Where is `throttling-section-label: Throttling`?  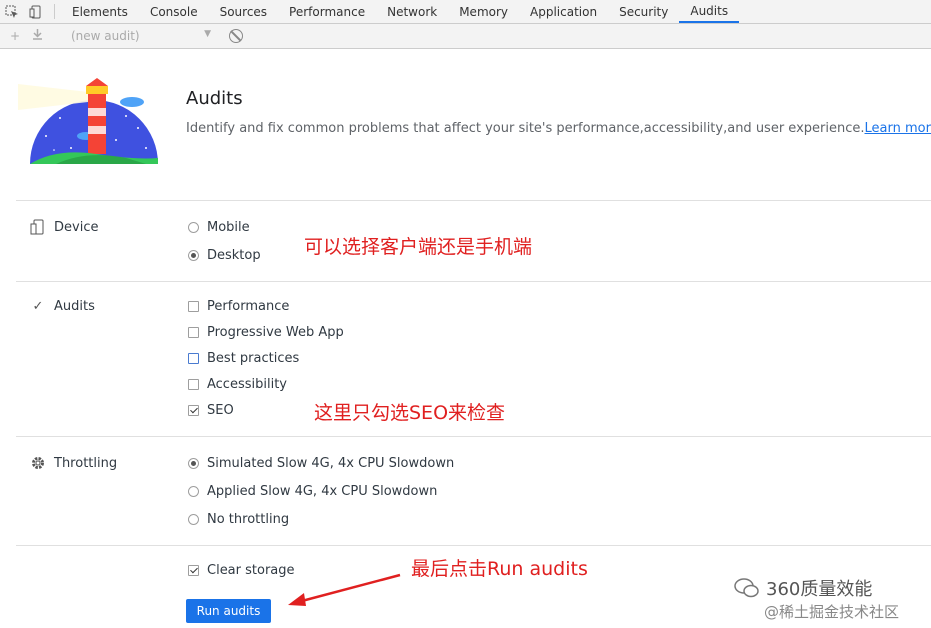 throttling-section-label: Throttling is located at coordinates (73, 463).